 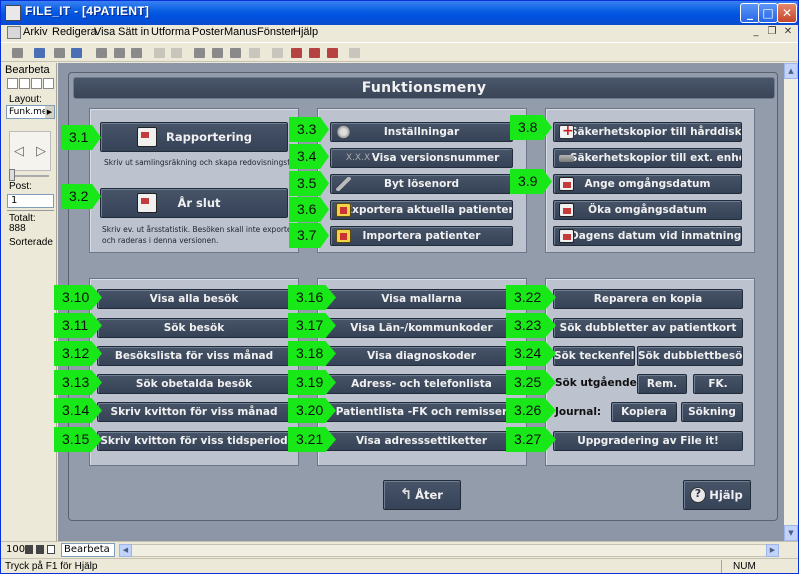 What do you see at coordinates (594, 356) in the screenshot?
I see `sok-teckenfel-button: Sök teckenfel` at bounding box center [594, 356].